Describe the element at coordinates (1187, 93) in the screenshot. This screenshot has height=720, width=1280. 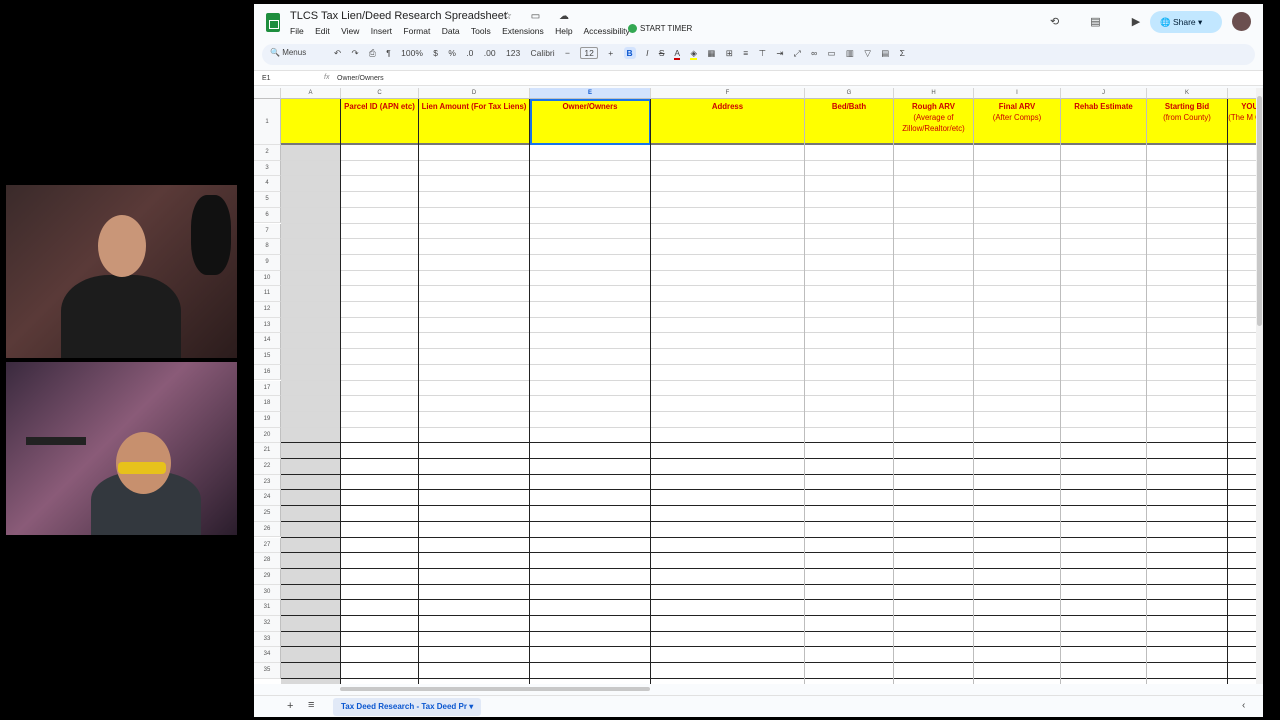
I see `column-header-K: K` at that location.